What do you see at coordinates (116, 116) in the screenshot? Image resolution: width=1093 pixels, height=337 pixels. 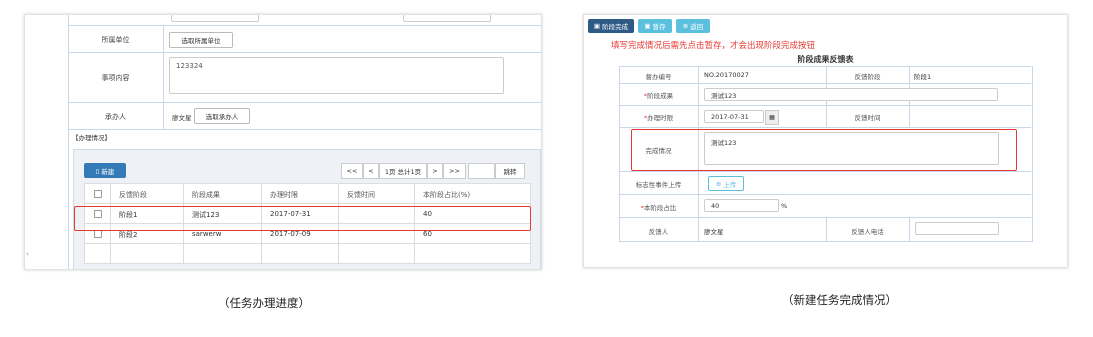 I see `handler-label: 承办人` at bounding box center [116, 116].